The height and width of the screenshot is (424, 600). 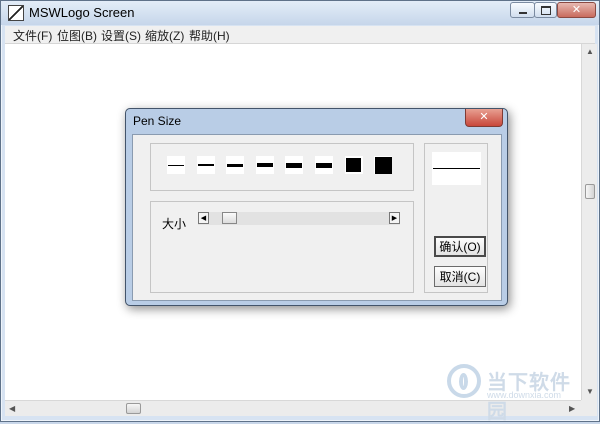 I want to click on pen-size-options, so click(x=282, y=167).